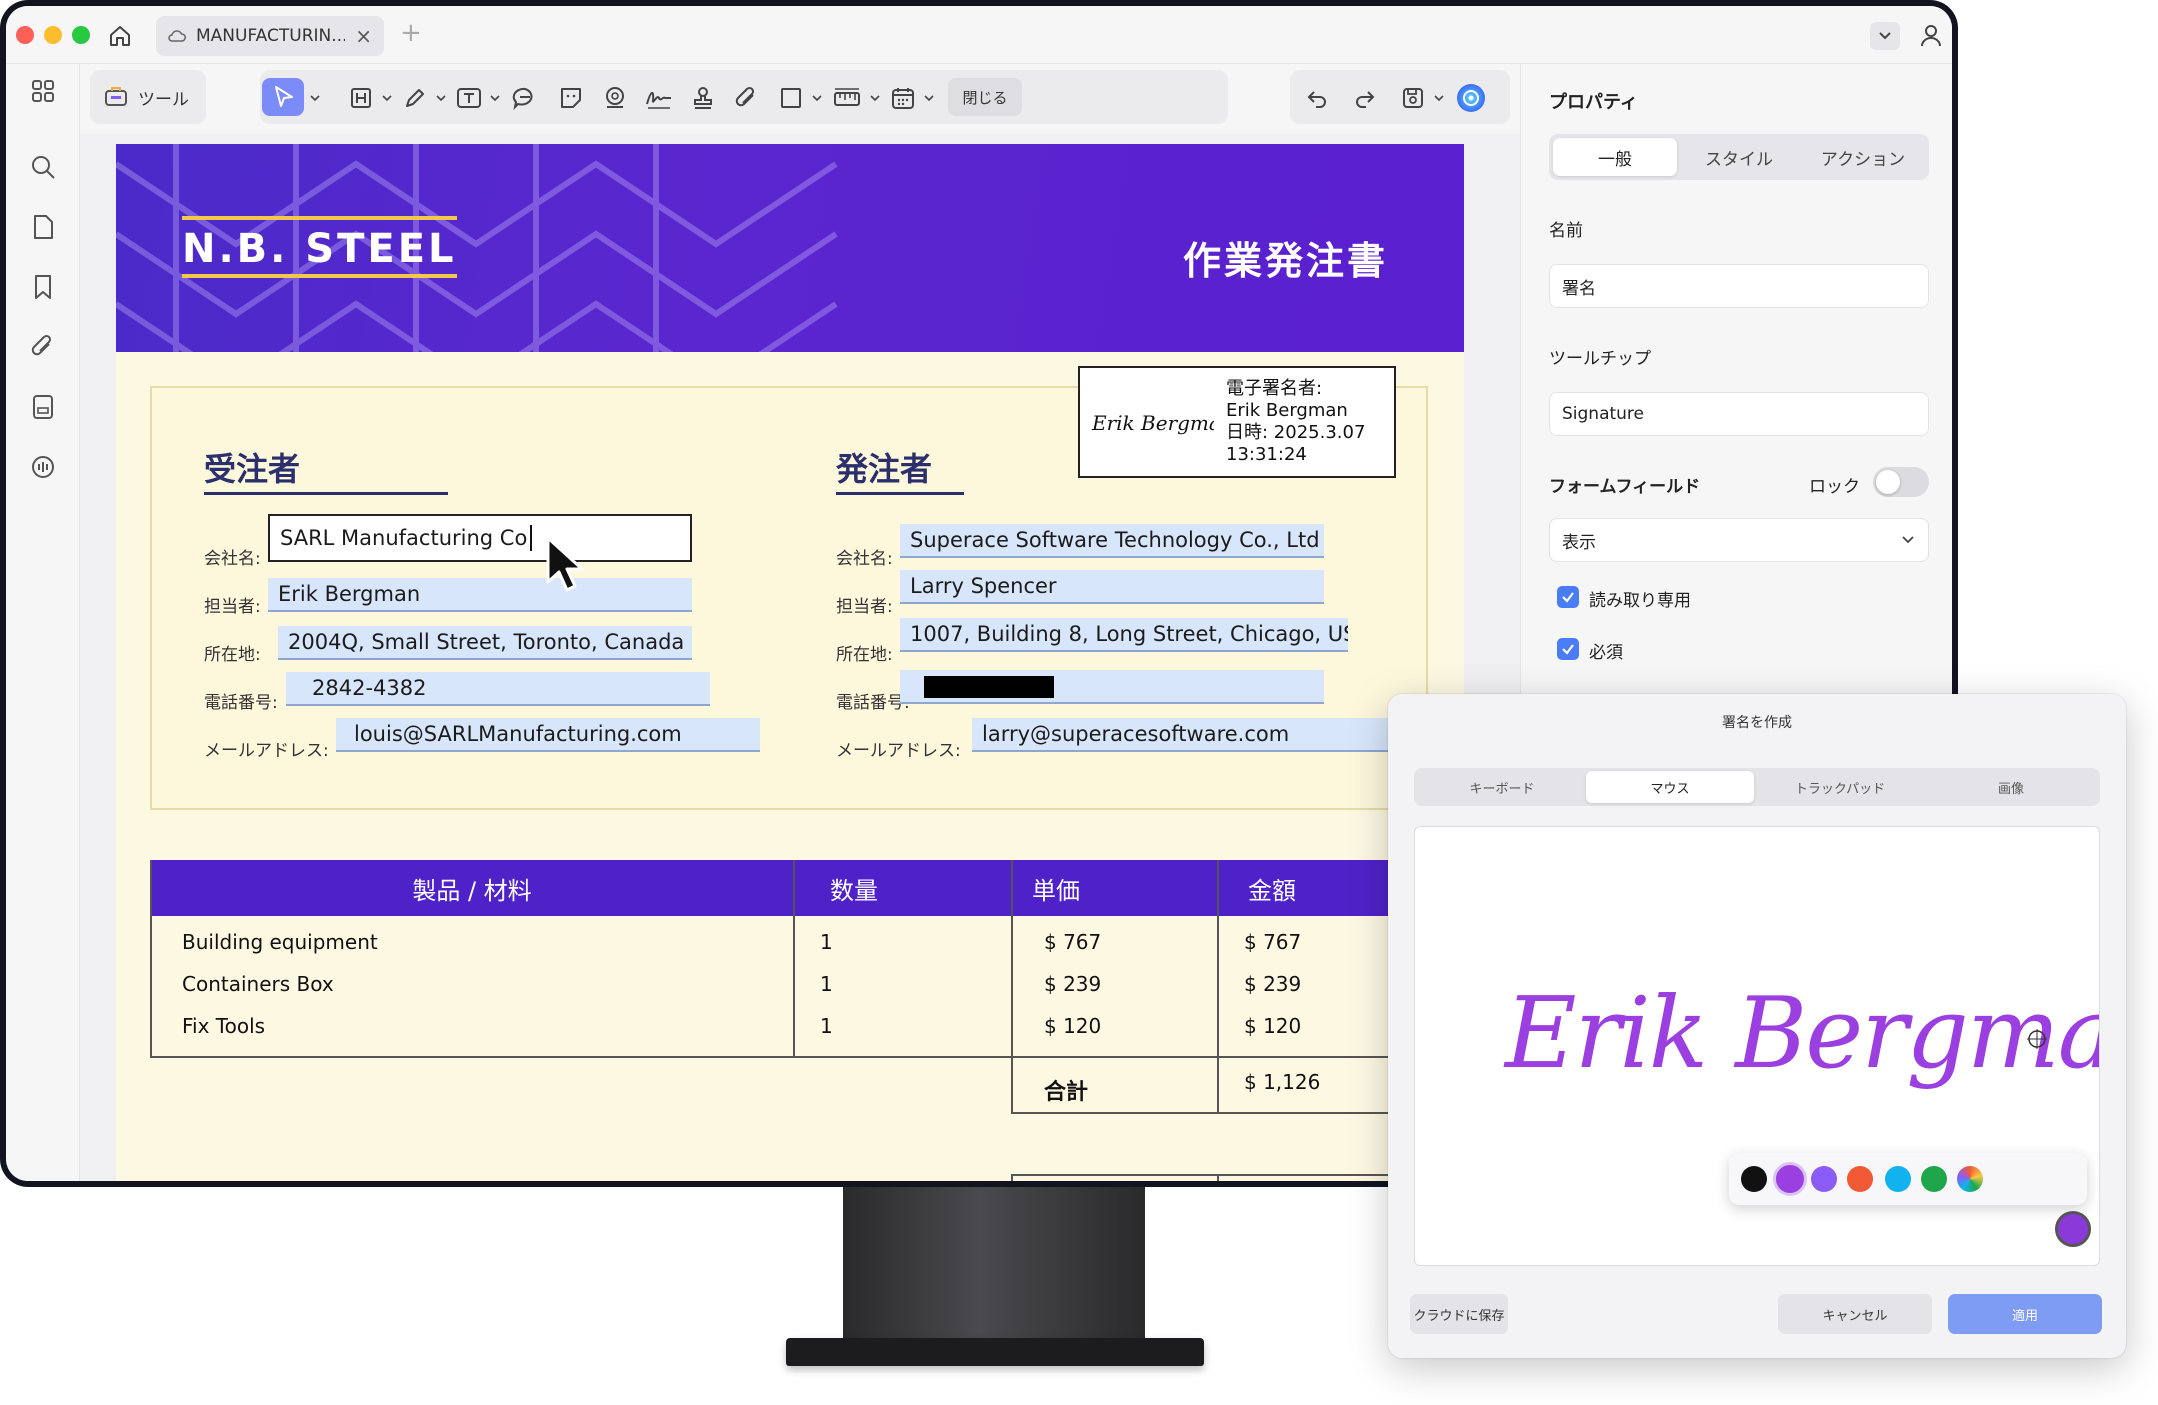  What do you see at coordinates (1824, 1179) in the screenshot?
I see `color-violet-swatch` at bounding box center [1824, 1179].